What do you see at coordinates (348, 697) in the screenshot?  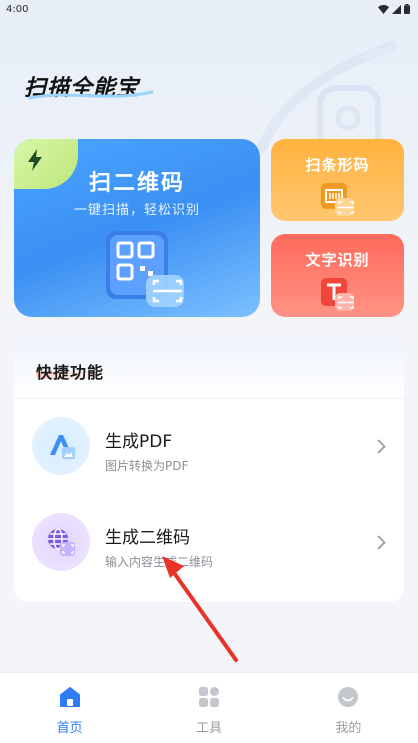 I see `profile-icon` at bounding box center [348, 697].